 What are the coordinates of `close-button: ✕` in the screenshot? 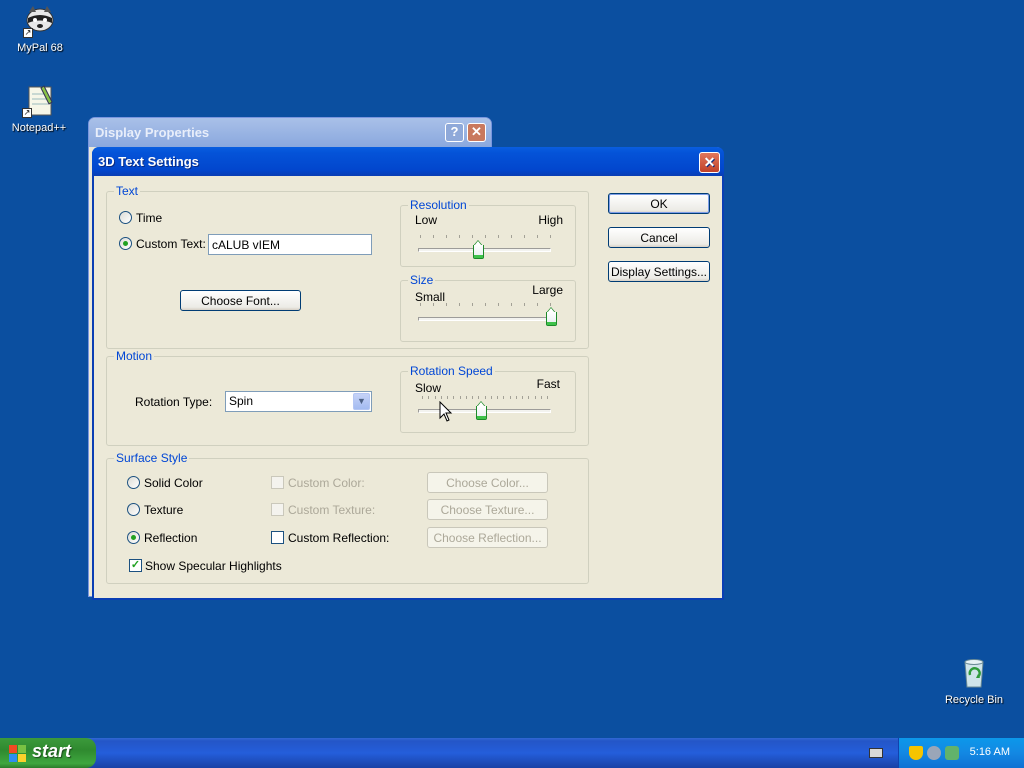 It's located at (709, 162).